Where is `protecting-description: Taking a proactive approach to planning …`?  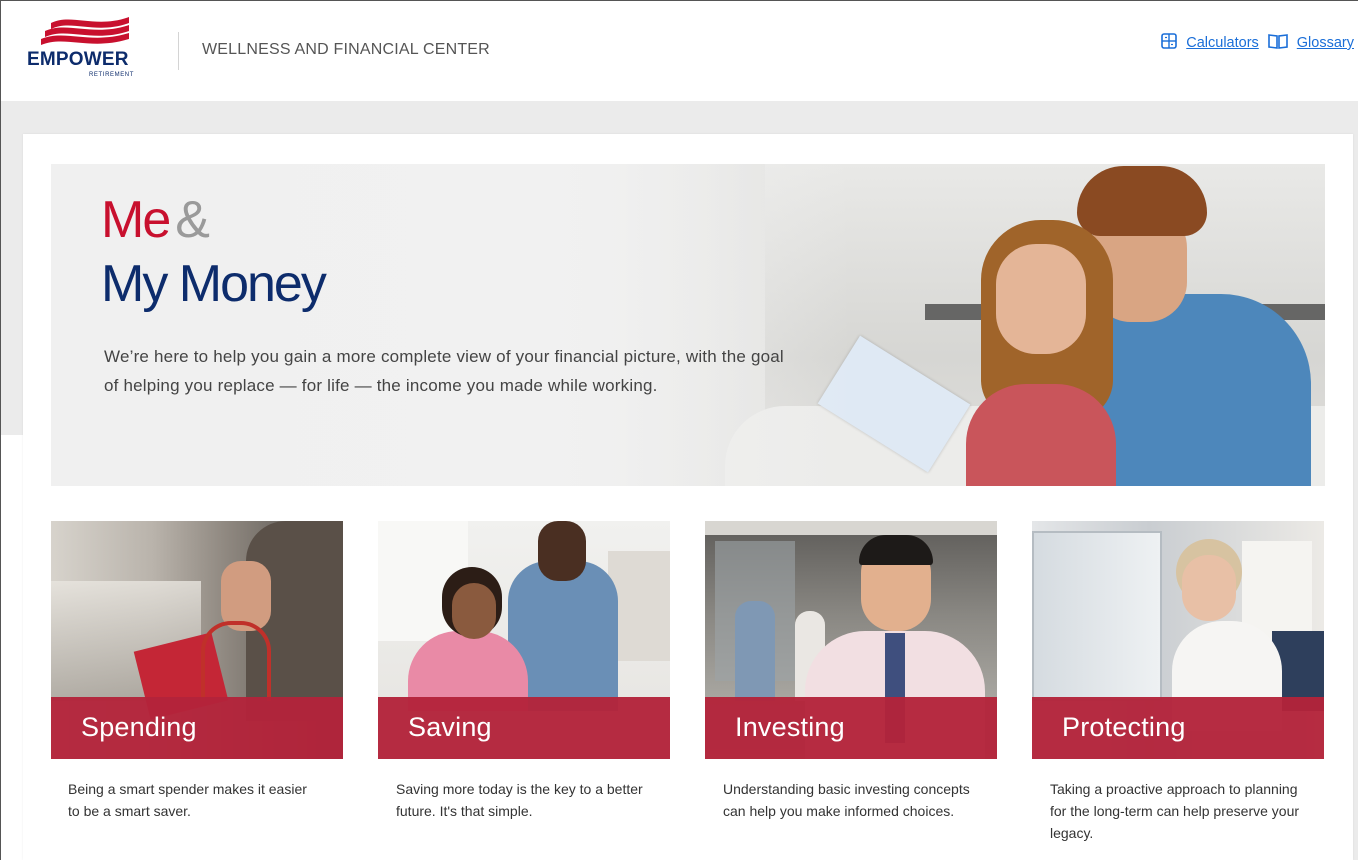 protecting-description: Taking a proactive approach to planning … is located at coordinates (1175, 811).